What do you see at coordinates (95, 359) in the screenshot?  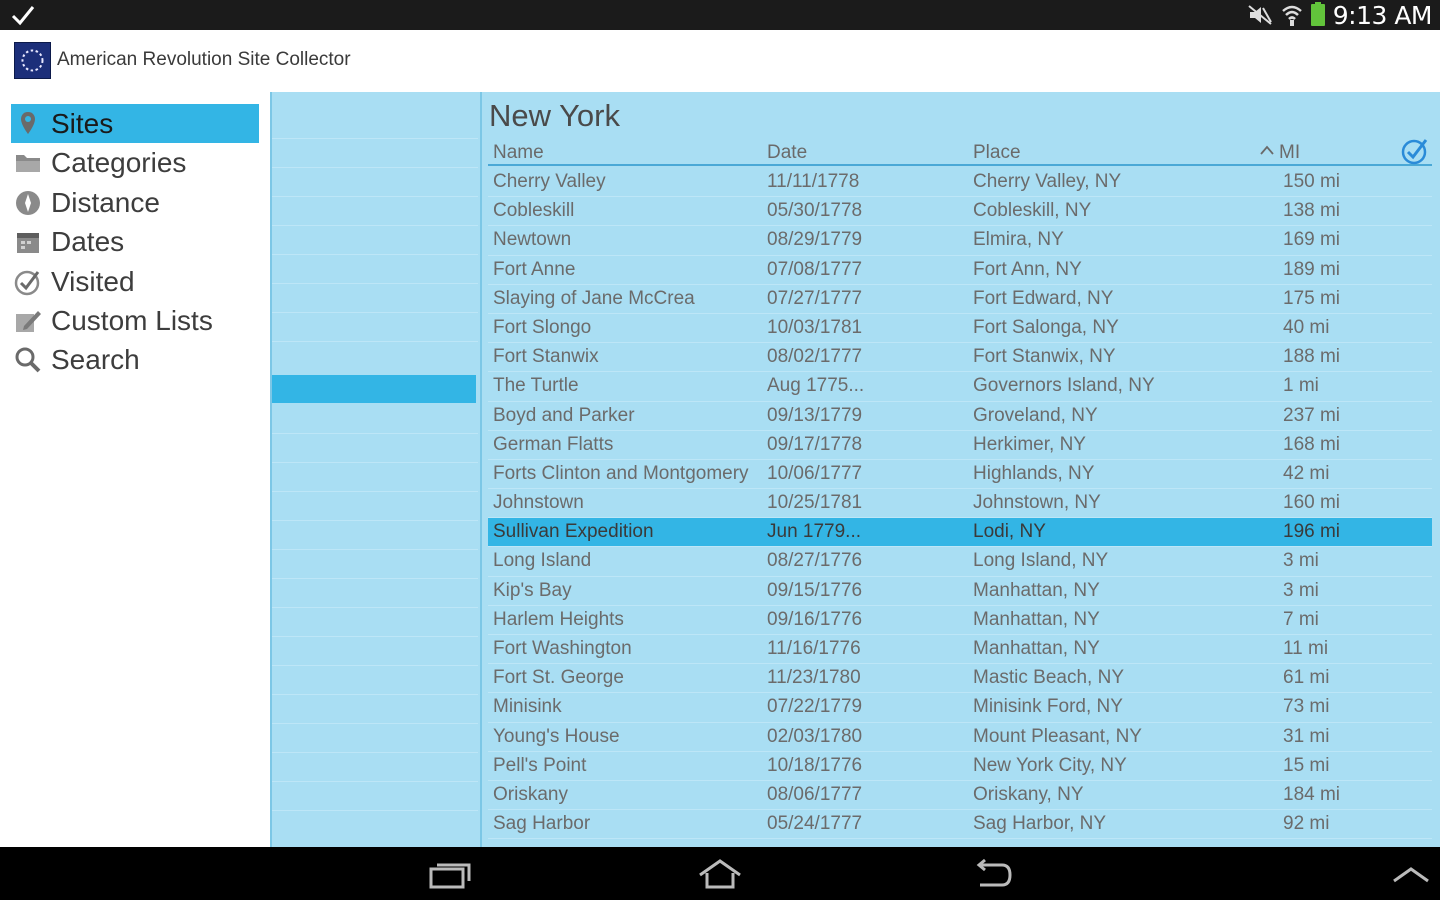 I see `nav-item-label: Search` at bounding box center [95, 359].